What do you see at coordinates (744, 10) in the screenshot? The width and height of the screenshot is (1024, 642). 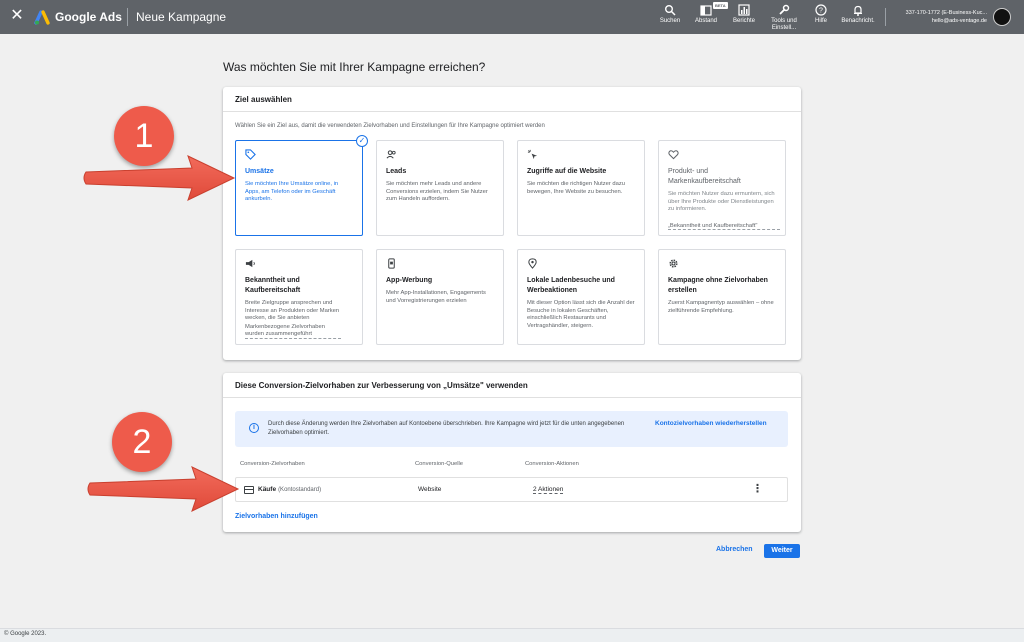 I see `reports-icon` at bounding box center [744, 10].